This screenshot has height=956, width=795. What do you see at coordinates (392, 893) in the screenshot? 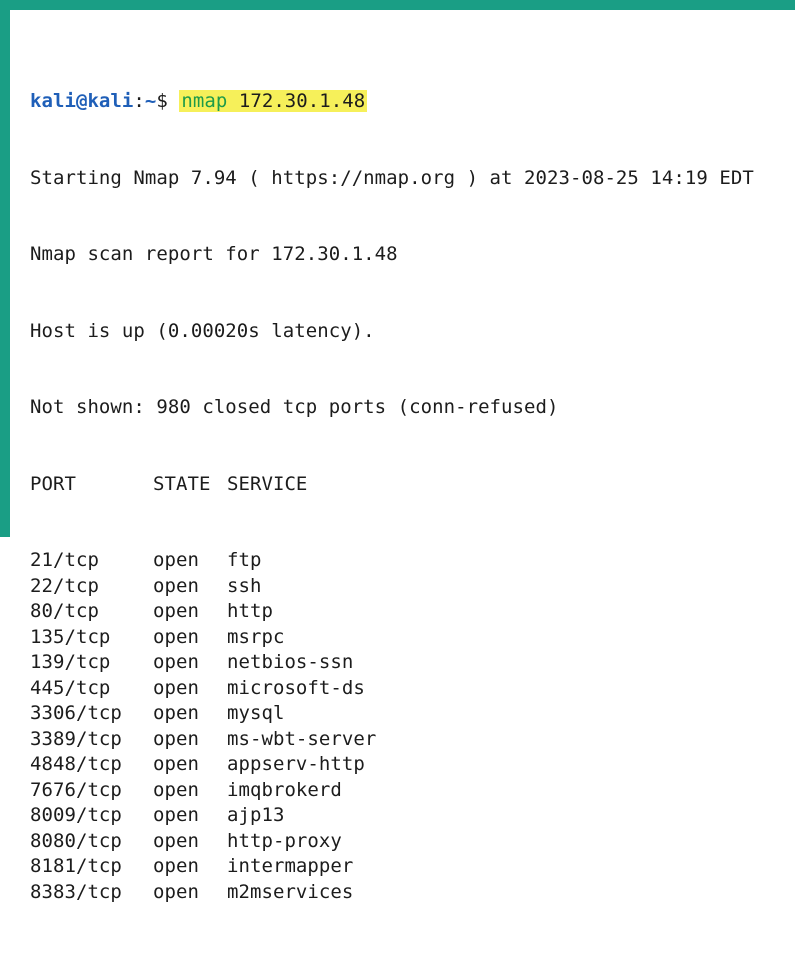
I see `table-row: 8383/tcp open m2mservices` at bounding box center [392, 893].